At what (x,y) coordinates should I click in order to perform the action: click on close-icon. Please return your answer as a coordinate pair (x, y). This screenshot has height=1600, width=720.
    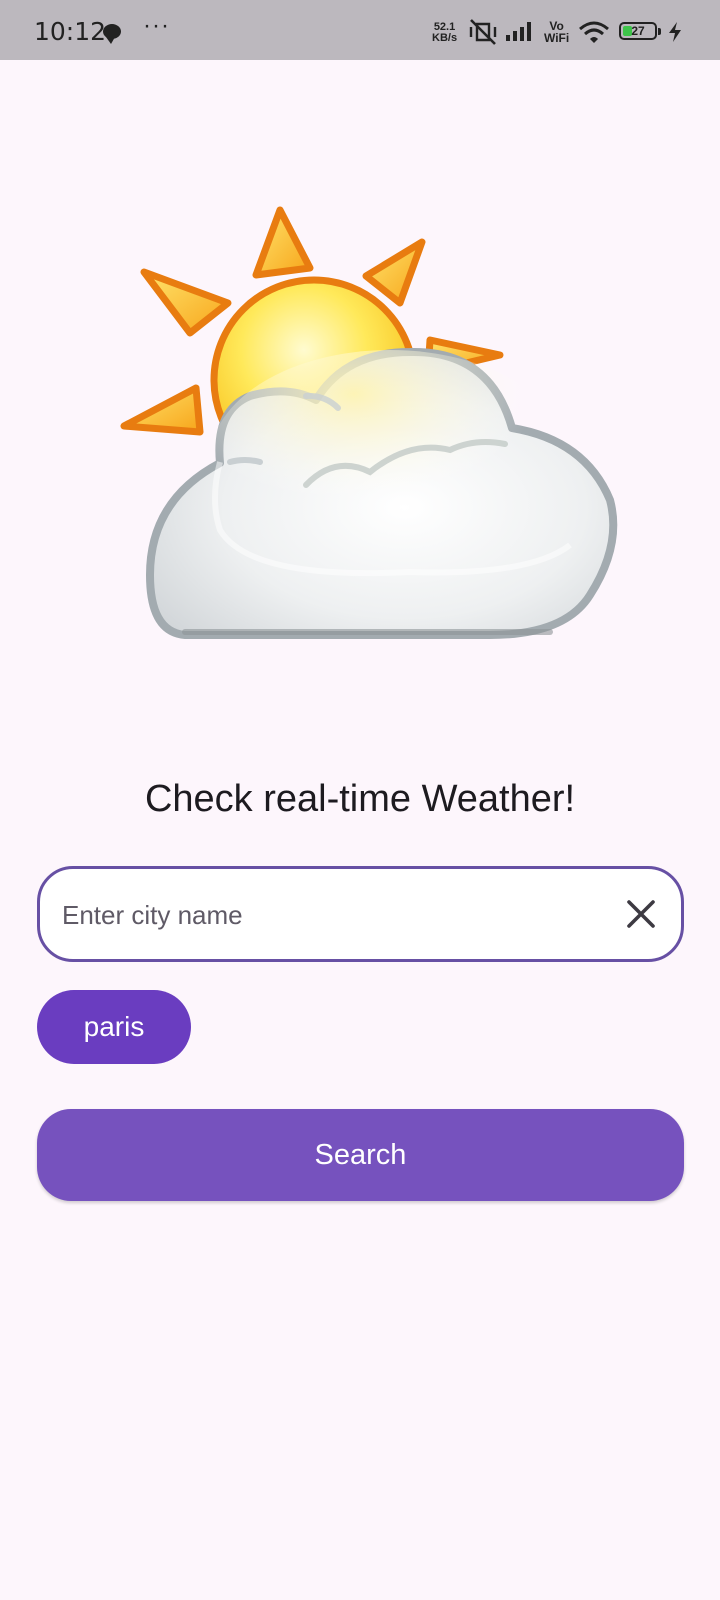
    Looking at the image, I should click on (641, 914).